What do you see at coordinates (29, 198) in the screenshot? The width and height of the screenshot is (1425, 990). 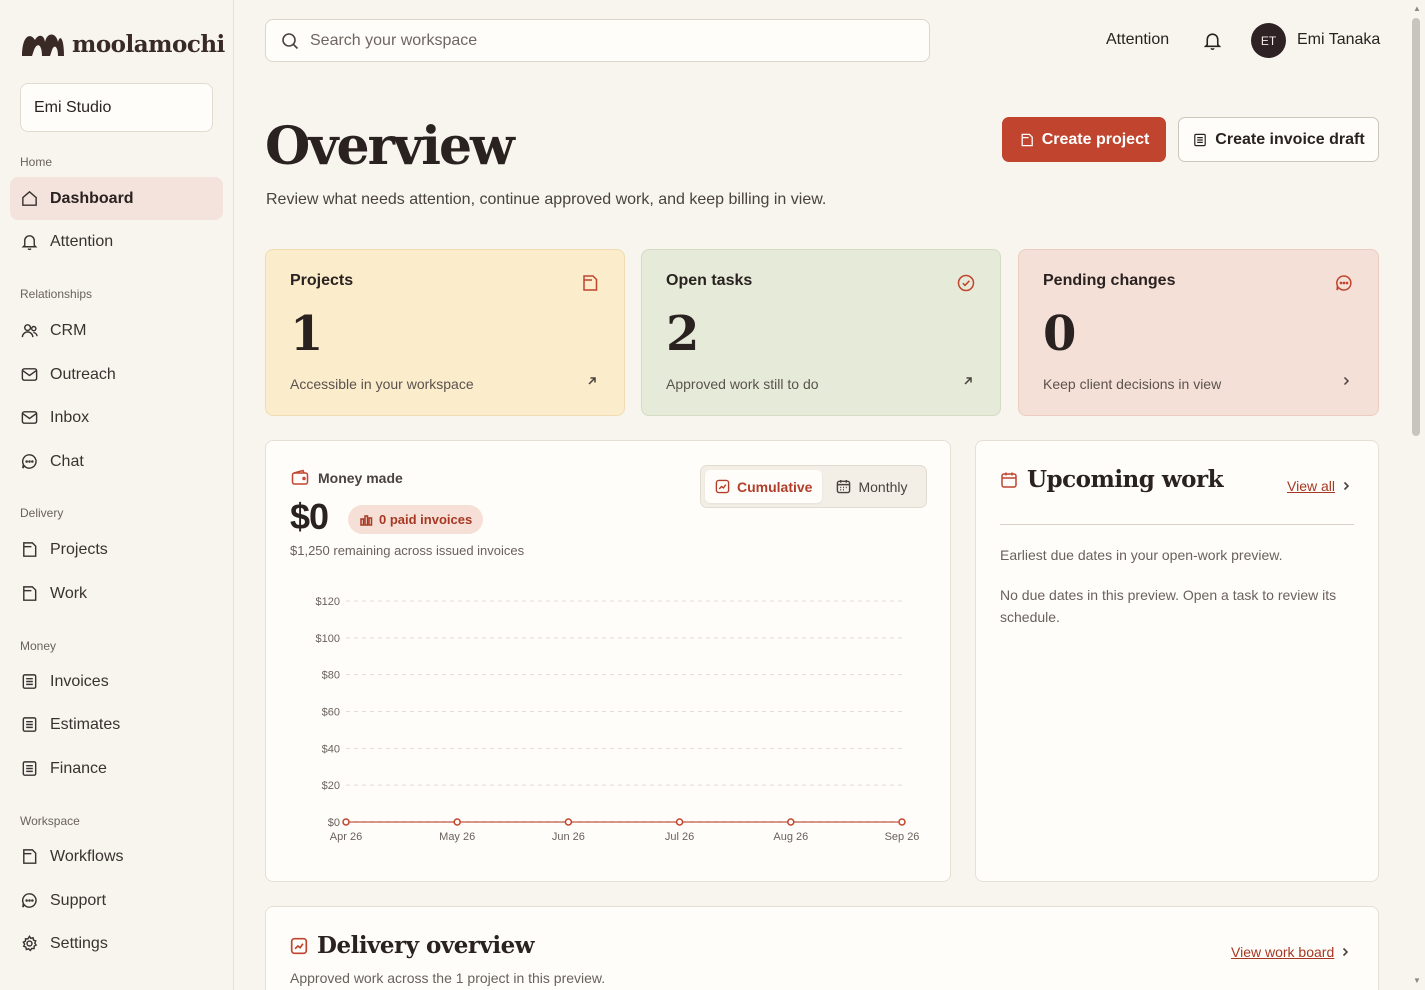 I see `home-icon` at bounding box center [29, 198].